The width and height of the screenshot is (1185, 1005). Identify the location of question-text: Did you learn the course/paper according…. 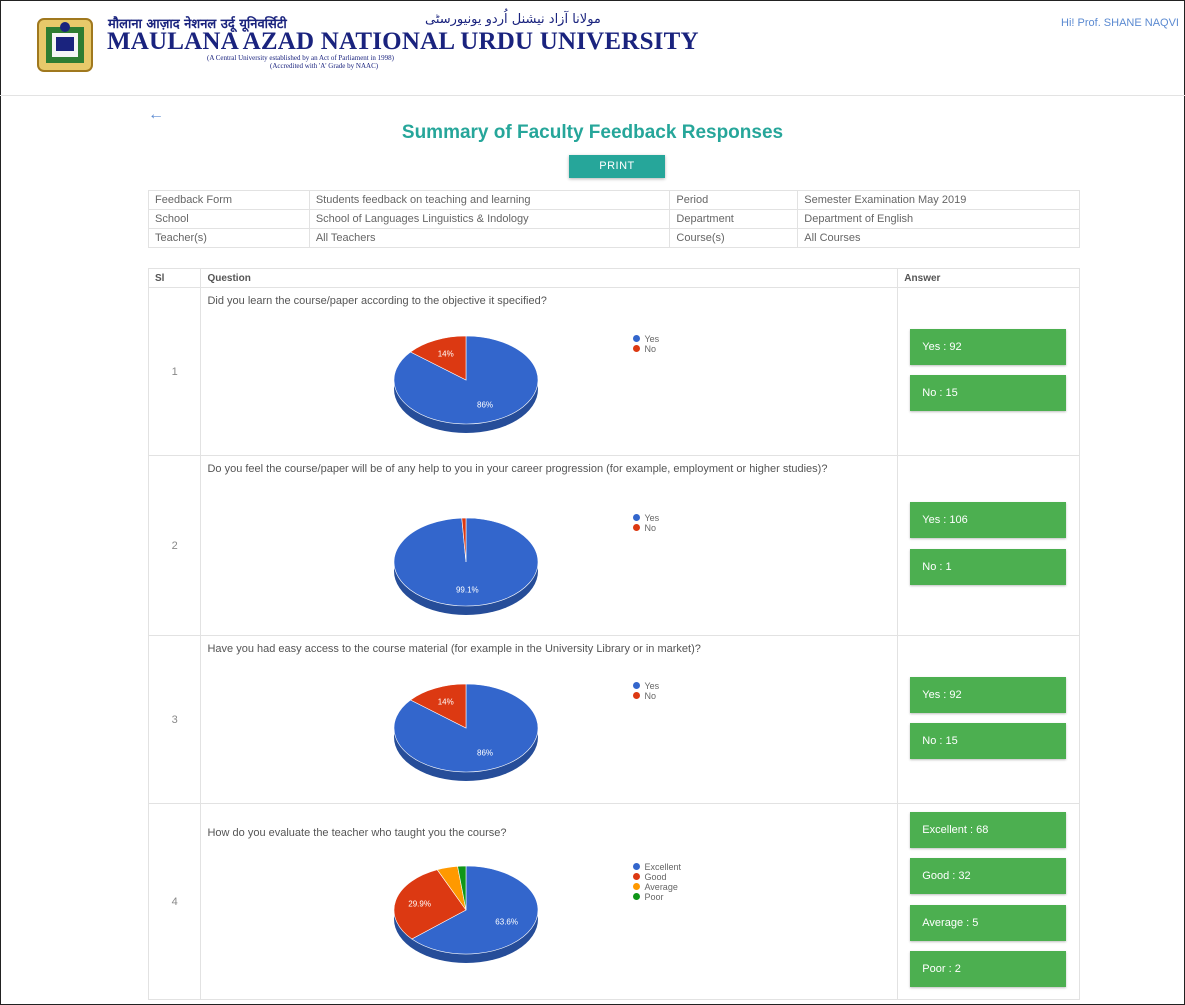
(377, 301).